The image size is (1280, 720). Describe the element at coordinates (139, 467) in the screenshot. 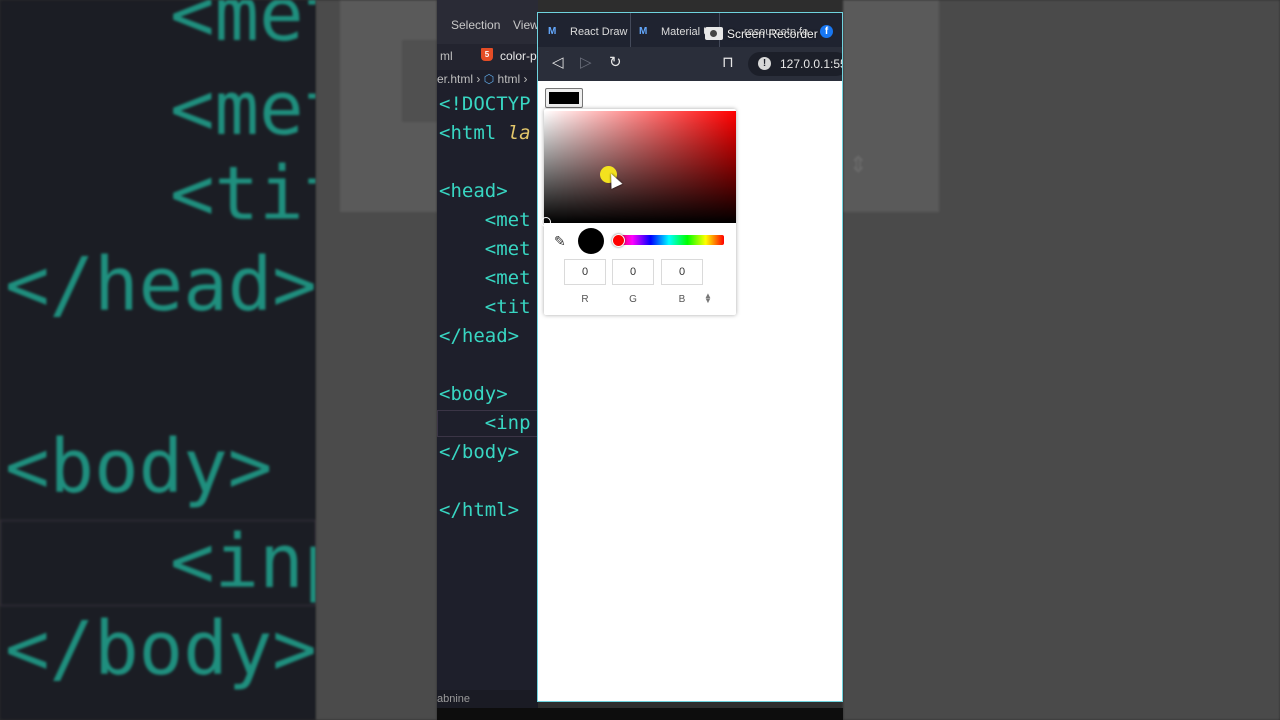

I see `bg-code-line: <body>` at that location.